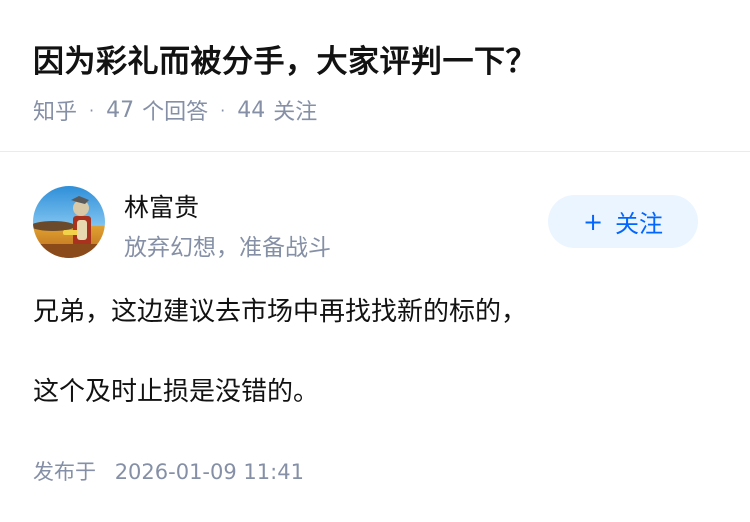 This screenshot has height=522, width=750. Describe the element at coordinates (227, 248) in the screenshot. I see `author-bio: 放弃幻想，准备战斗` at that location.